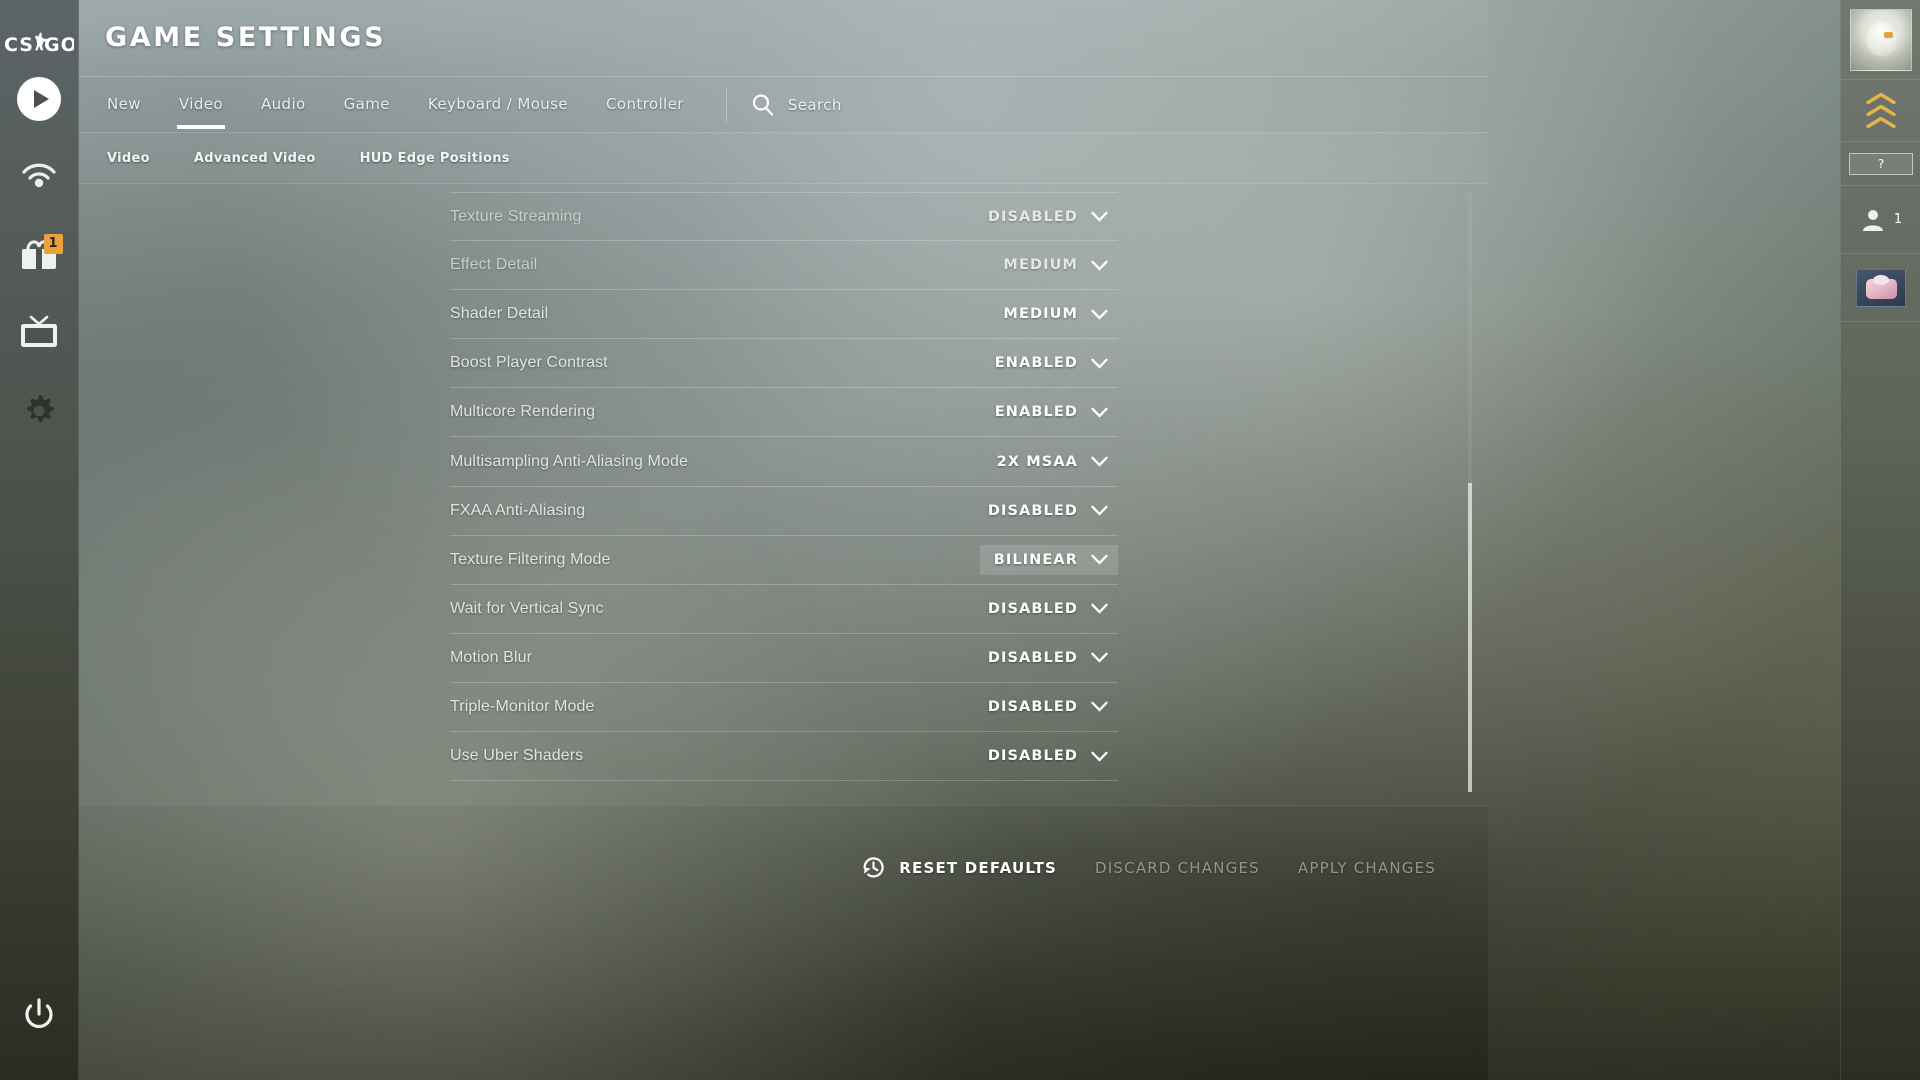  What do you see at coordinates (522, 706) in the screenshot?
I see `setting-label: Triple-Monitor Mode` at bounding box center [522, 706].